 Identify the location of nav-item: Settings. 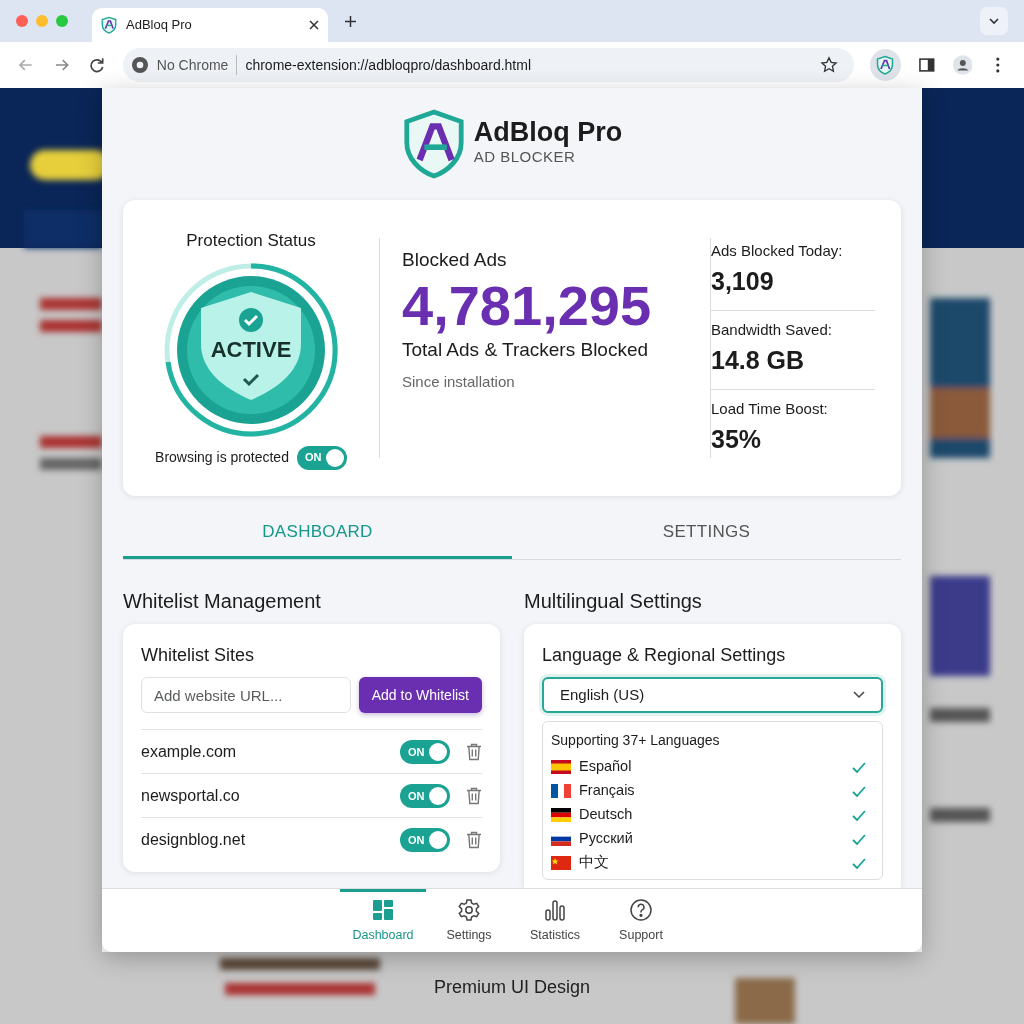
(469, 920).